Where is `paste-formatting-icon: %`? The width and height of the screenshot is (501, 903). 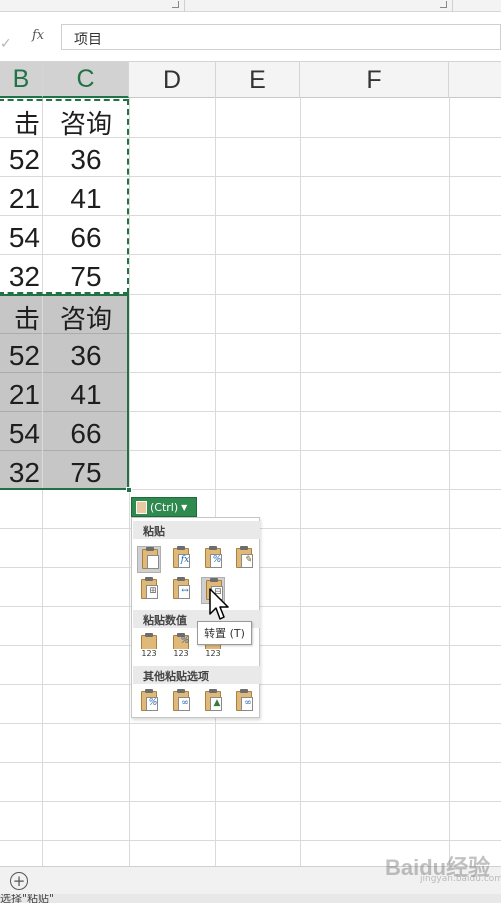
paste-formatting-icon: % is located at coordinates (149, 702).